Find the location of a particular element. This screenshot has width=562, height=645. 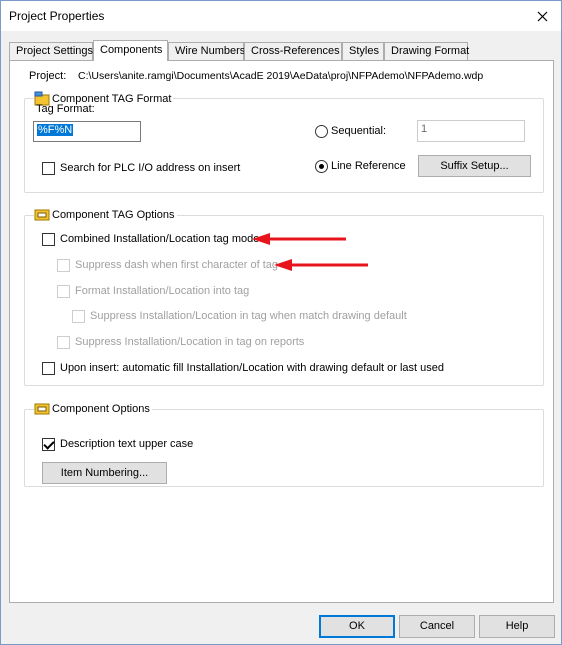

sequential-input: 1 is located at coordinates (471, 131).